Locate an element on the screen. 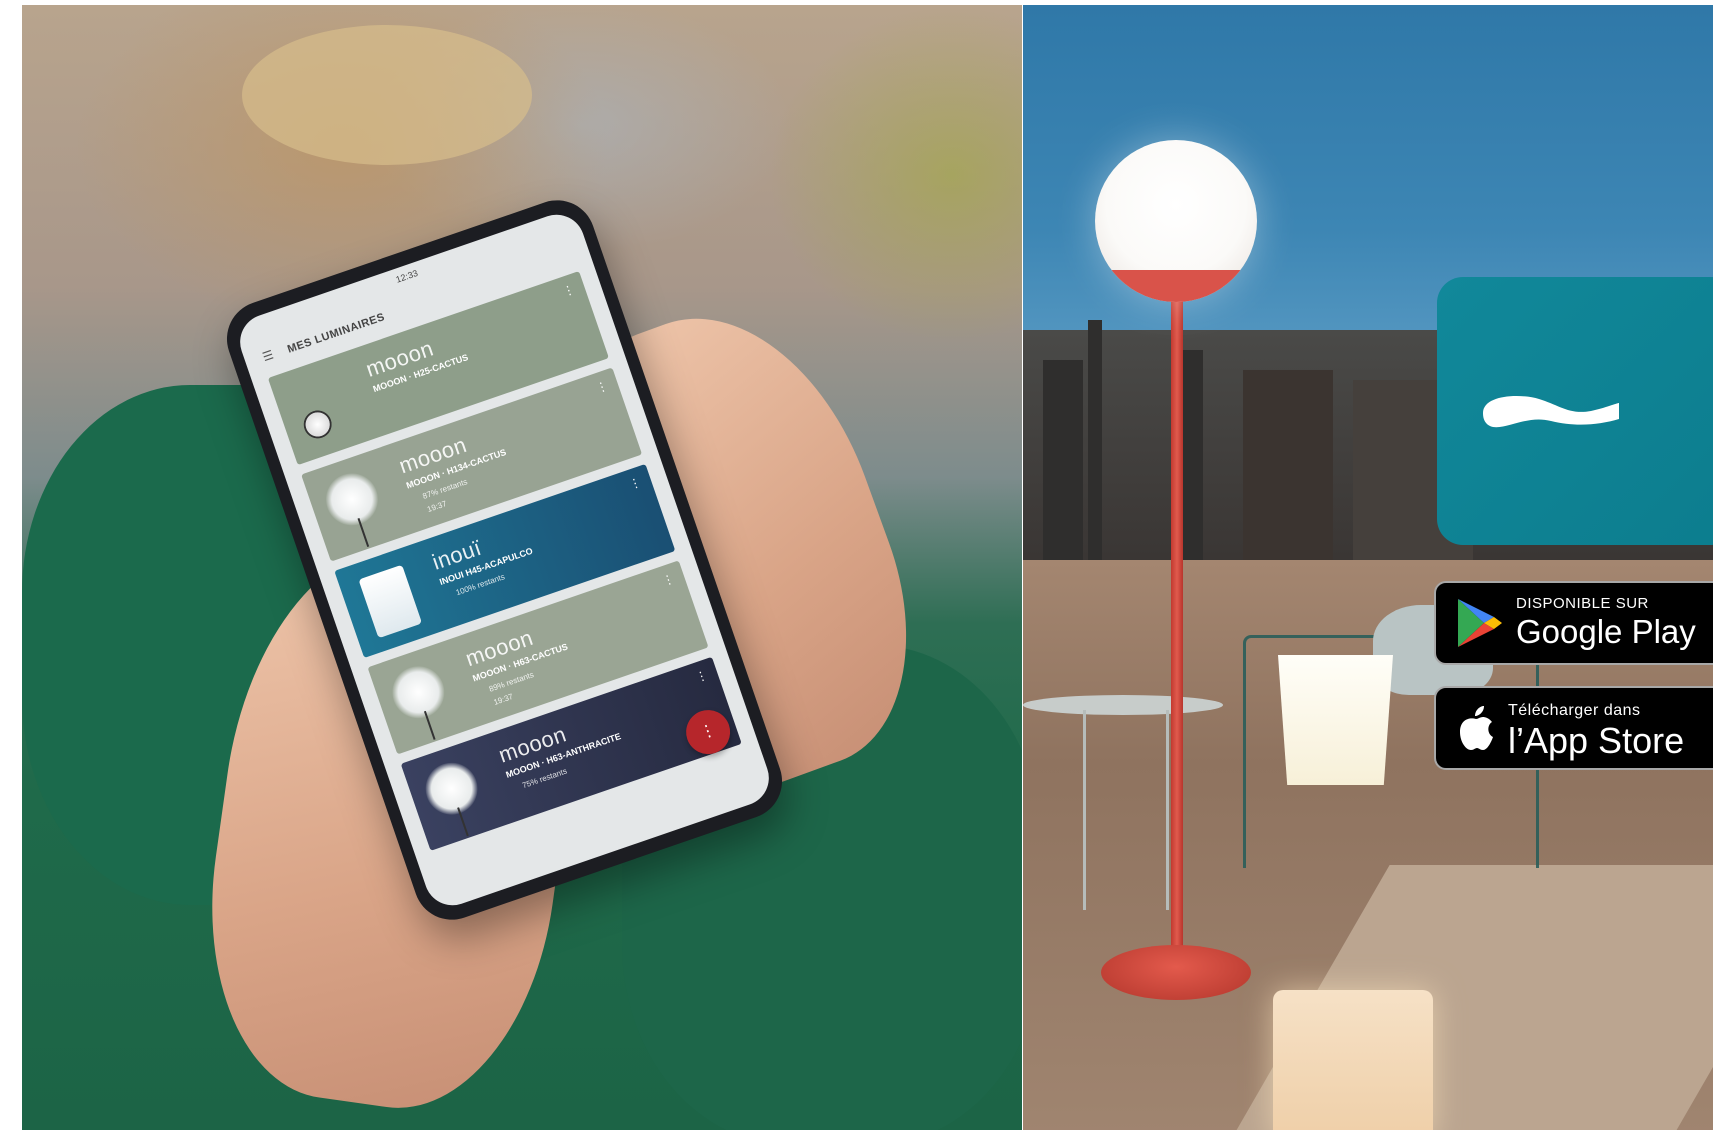 The width and height of the screenshot is (1713, 1134). app-icon-tile is located at coordinates (1575, 411).